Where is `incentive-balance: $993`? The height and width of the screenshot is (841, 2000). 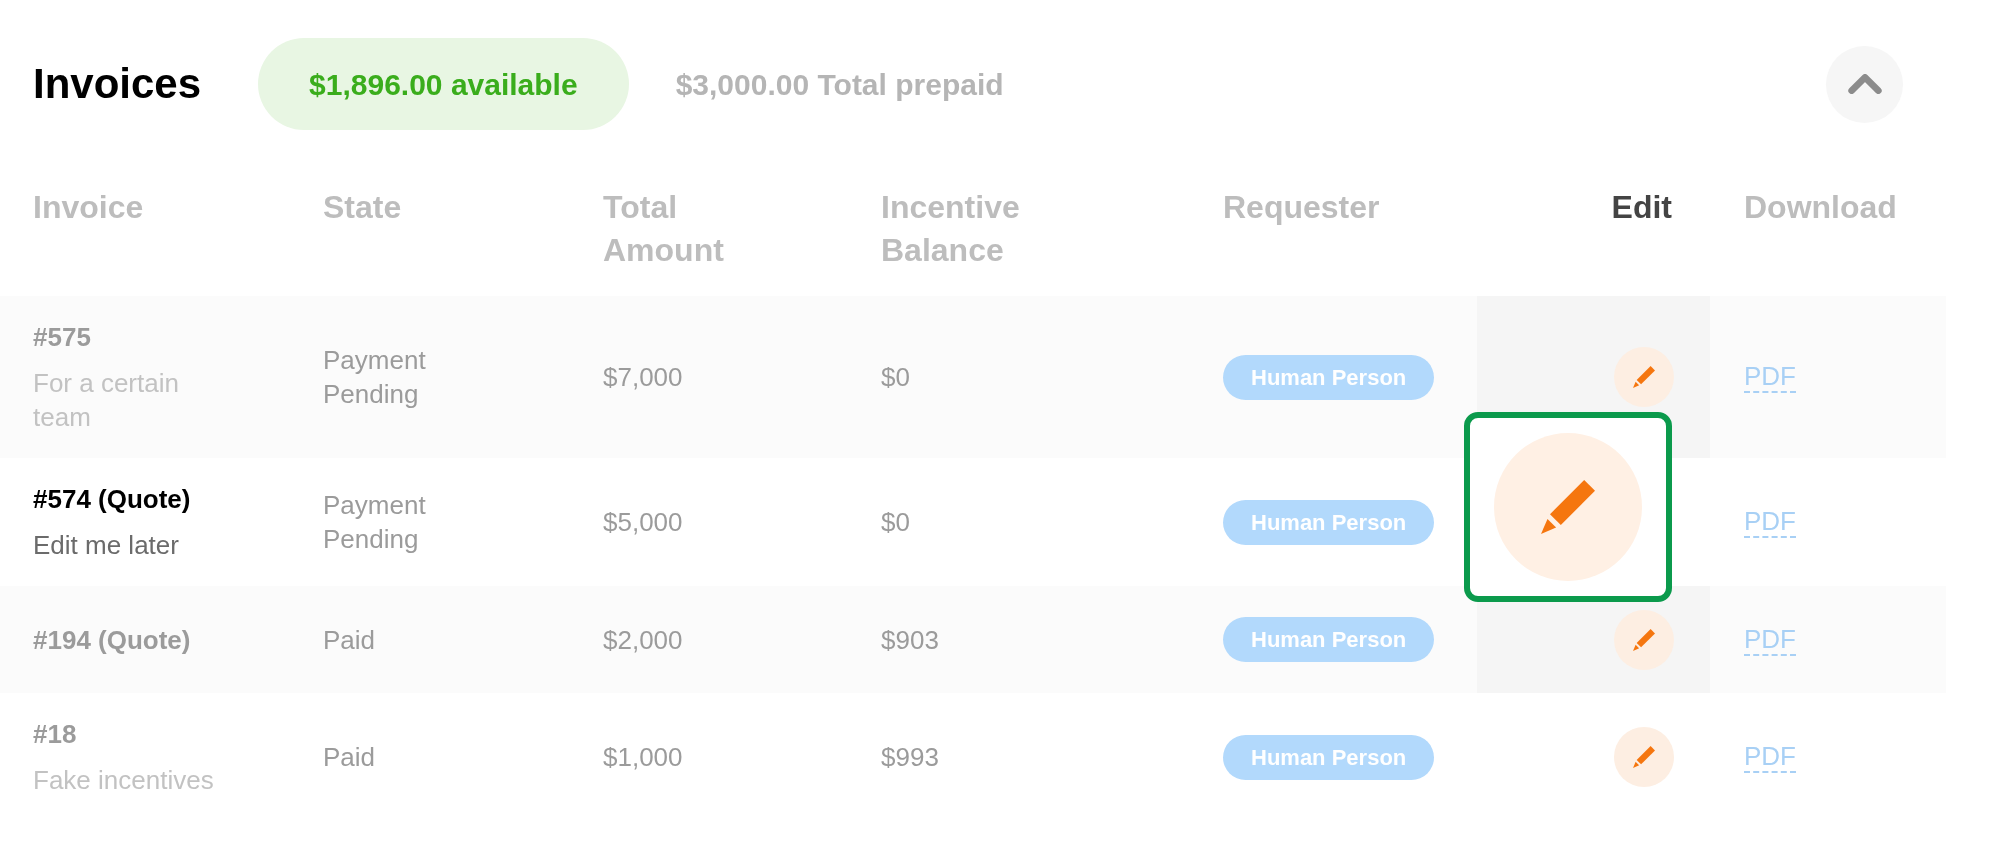
incentive-balance: $993 is located at coordinates (910, 757).